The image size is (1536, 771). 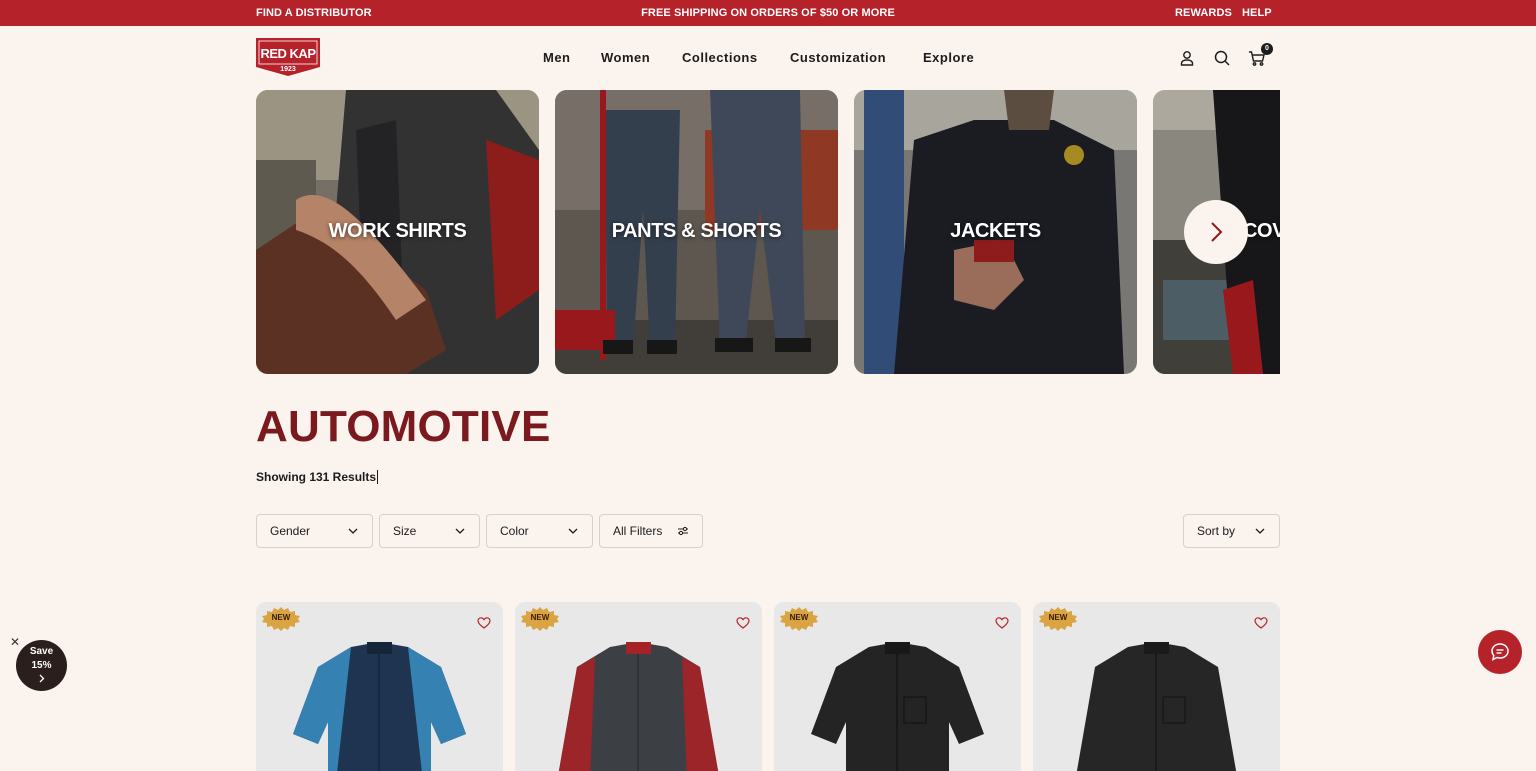 What do you see at coordinates (1257, 13) in the screenshot?
I see `help-link: HELP` at bounding box center [1257, 13].